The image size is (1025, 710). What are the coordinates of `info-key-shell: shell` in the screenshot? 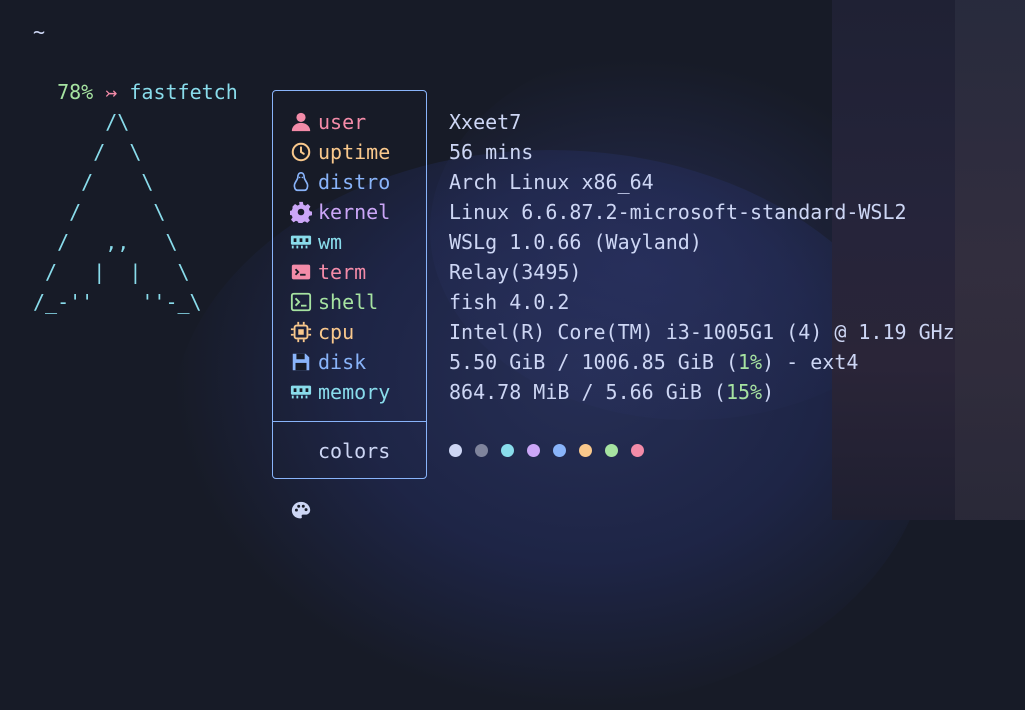 It's located at (334, 302).